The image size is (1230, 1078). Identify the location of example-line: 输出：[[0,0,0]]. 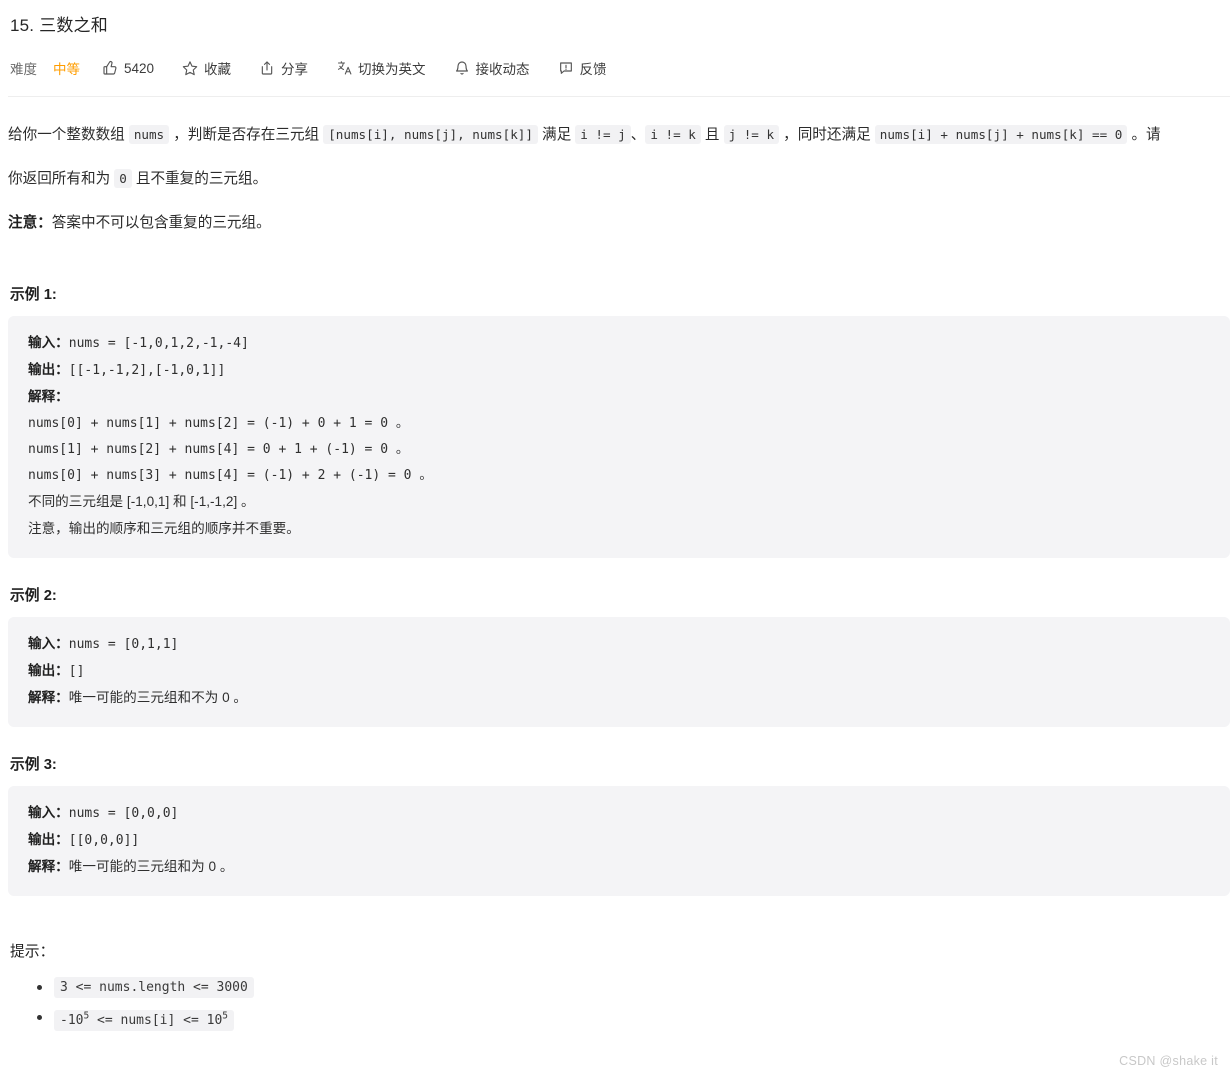
(619, 840).